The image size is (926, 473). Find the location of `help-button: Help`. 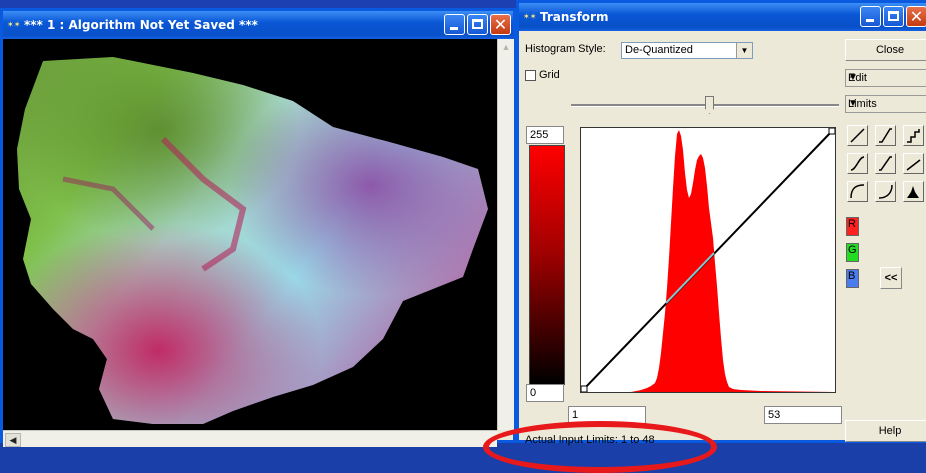

help-button: Help is located at coordinates (885, 431).